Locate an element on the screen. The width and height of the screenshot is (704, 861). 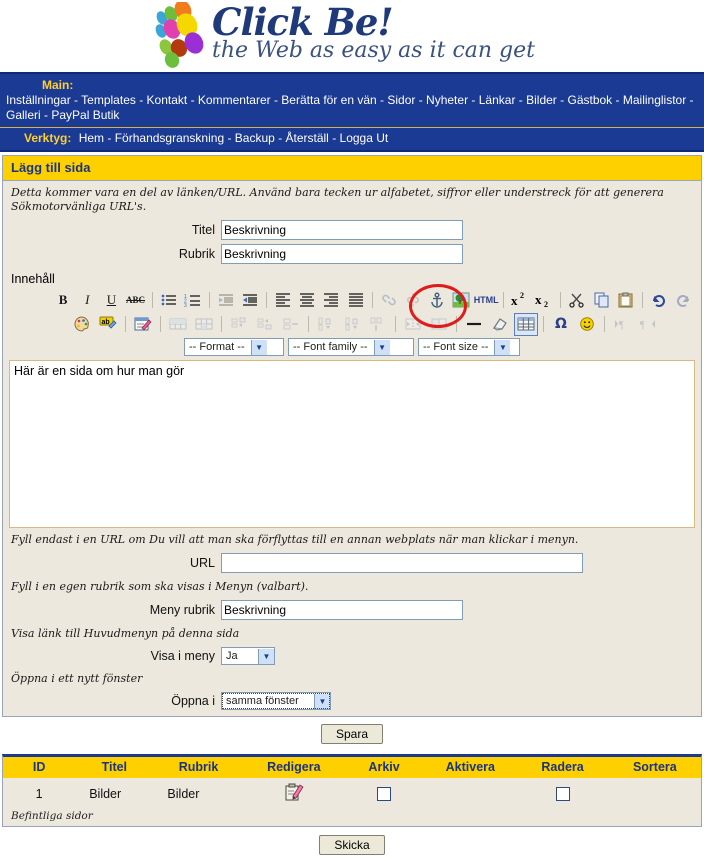
nav-link-nyheter: Nyheter is located at coordinates (447, 100).